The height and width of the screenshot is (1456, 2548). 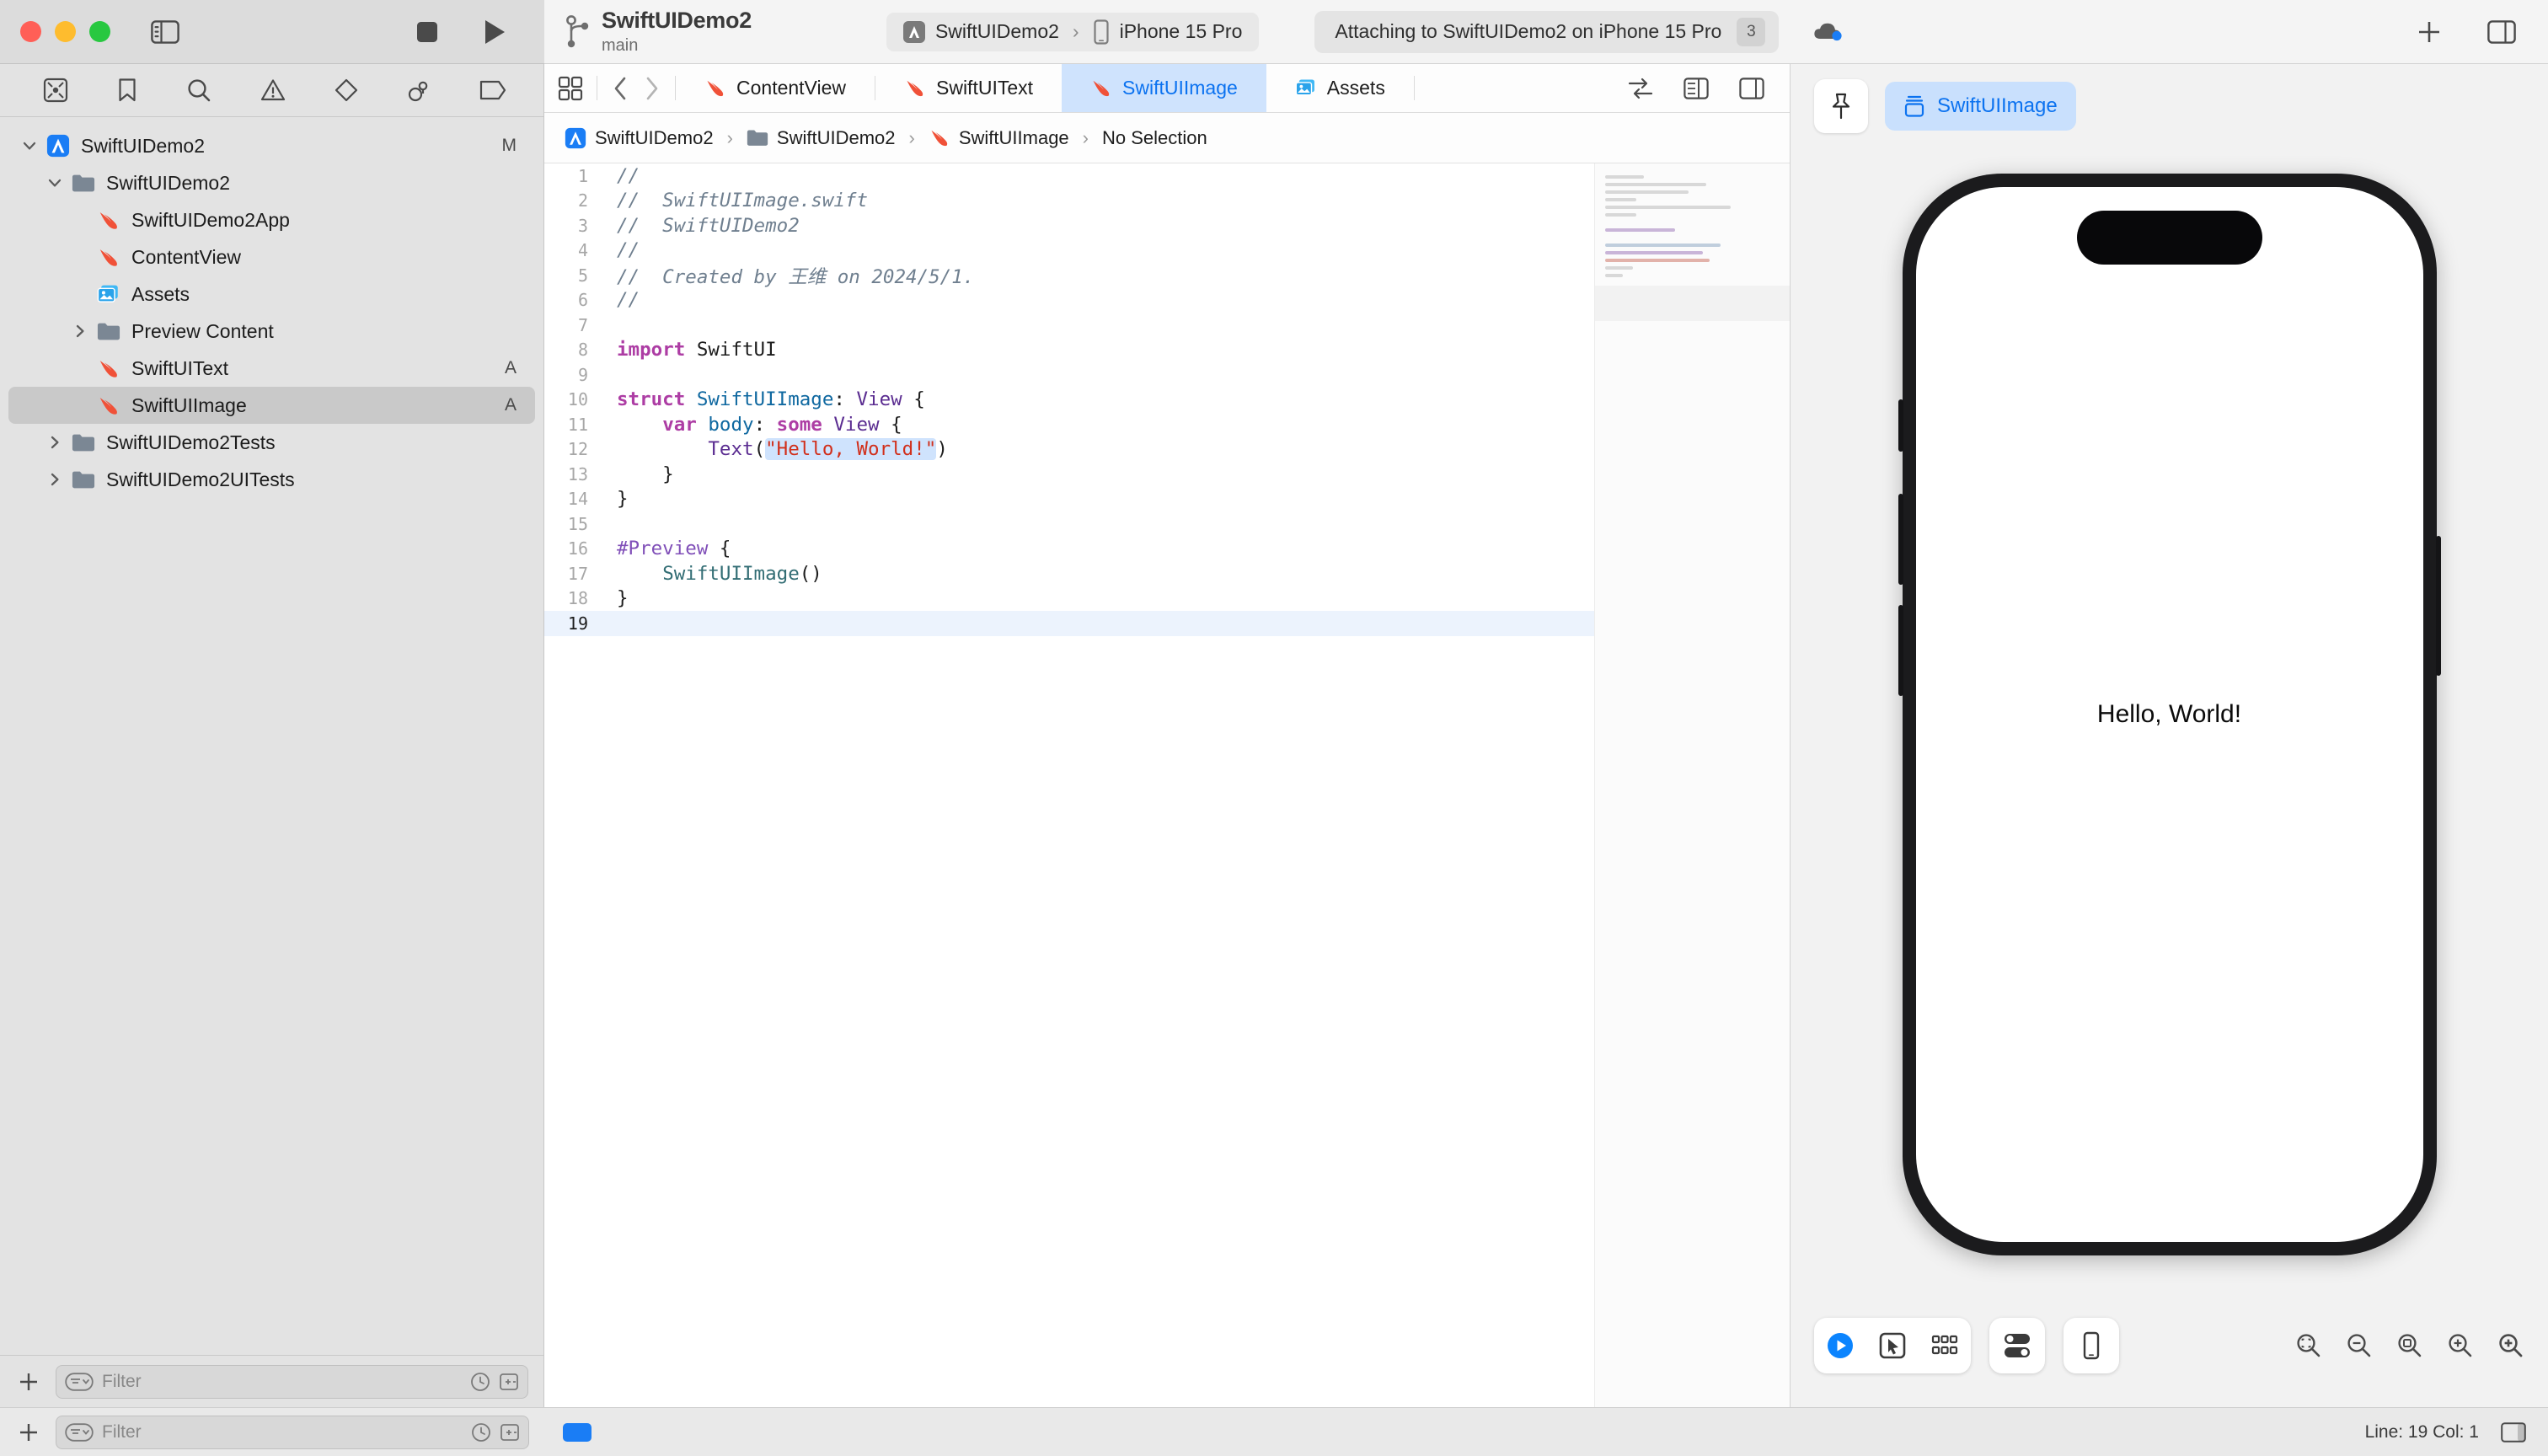 I want to click on sidebar-left-icon, so click(x=165, y=32).